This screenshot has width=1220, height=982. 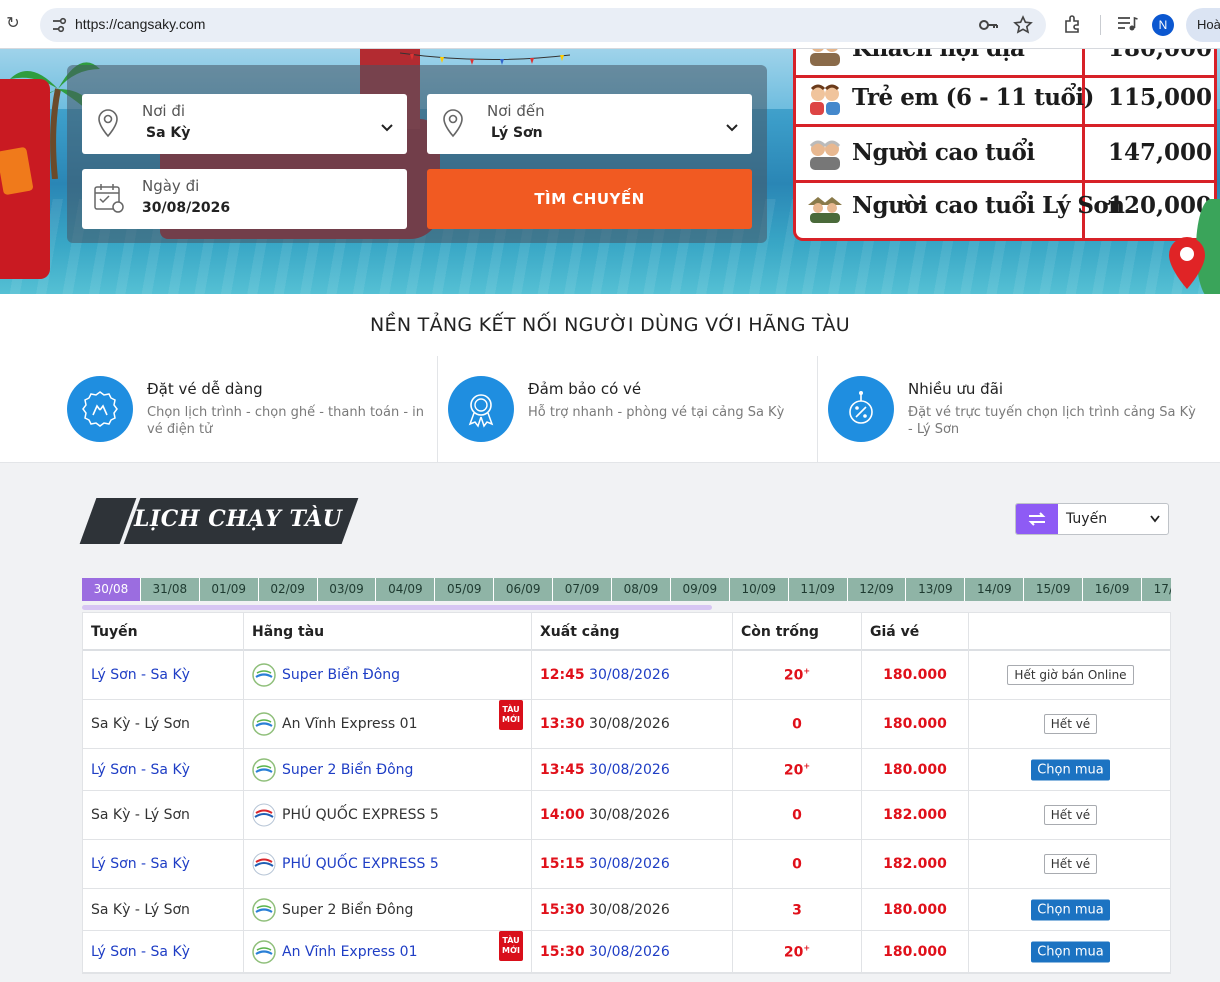 What do you see at coordinates (1037, 519) in the screenshot?
I see `swap-direction-button` at bounding box center [1037, 519].